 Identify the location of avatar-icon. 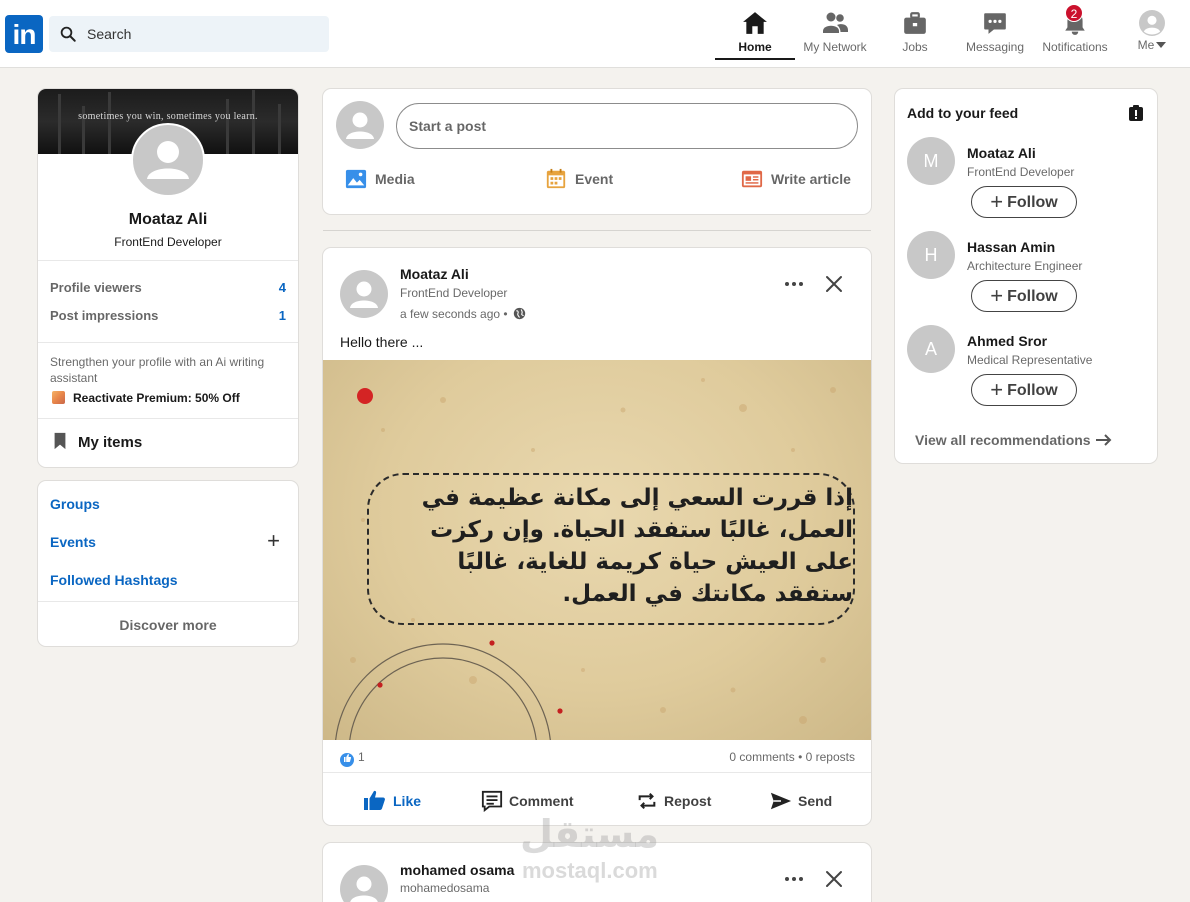
(1152, 23).